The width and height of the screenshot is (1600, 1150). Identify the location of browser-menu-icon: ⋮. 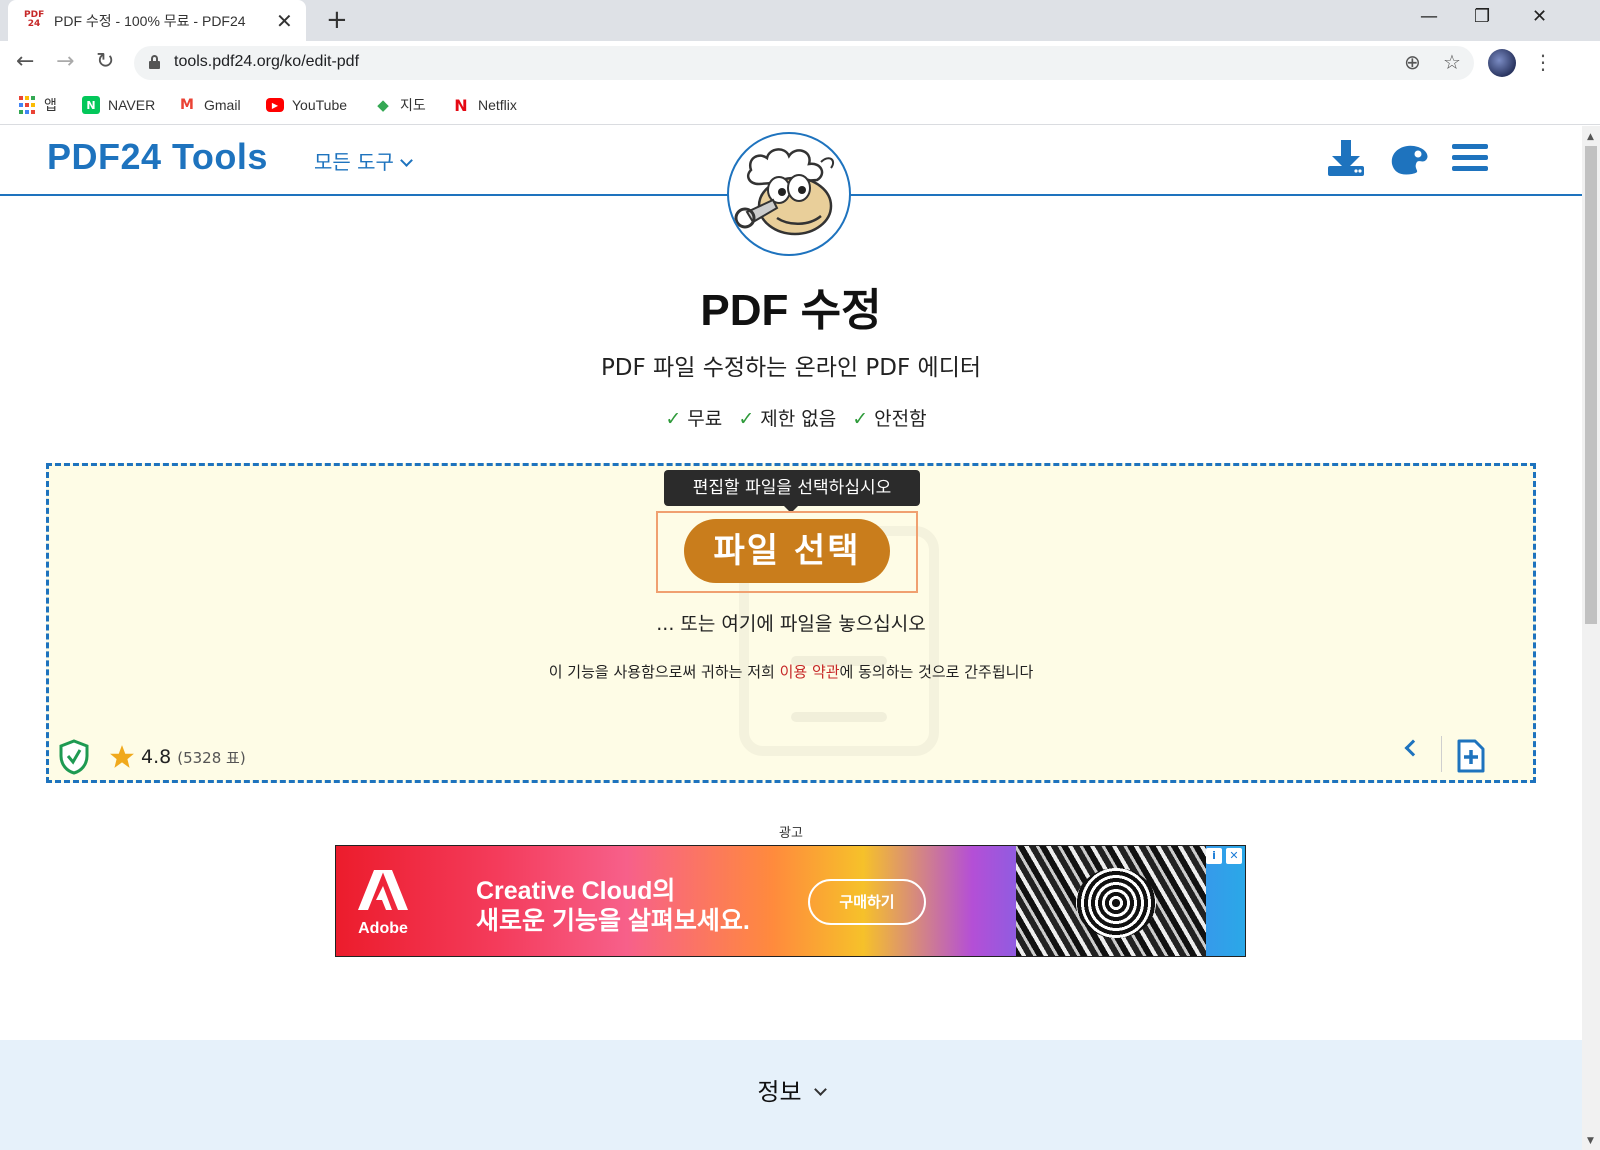
(1543, 62).